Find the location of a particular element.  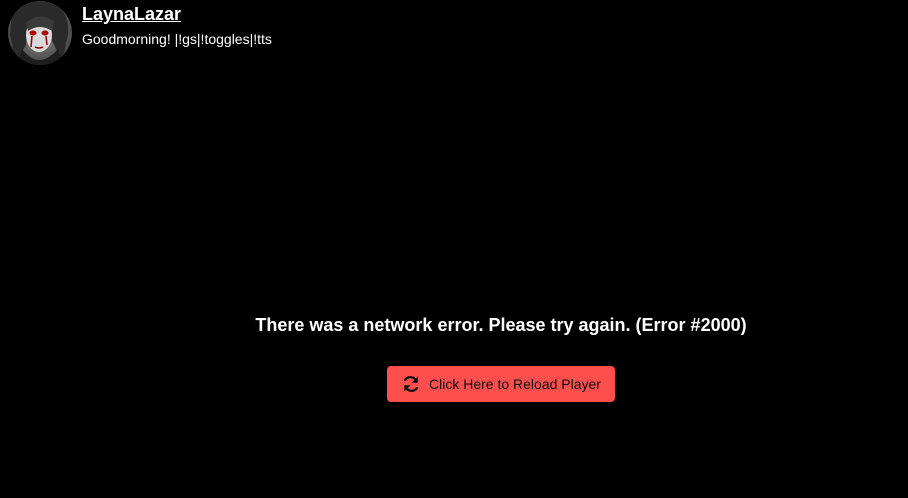

reload-button-label: Click Here to Reload Player is located at coordinates (515, 384).